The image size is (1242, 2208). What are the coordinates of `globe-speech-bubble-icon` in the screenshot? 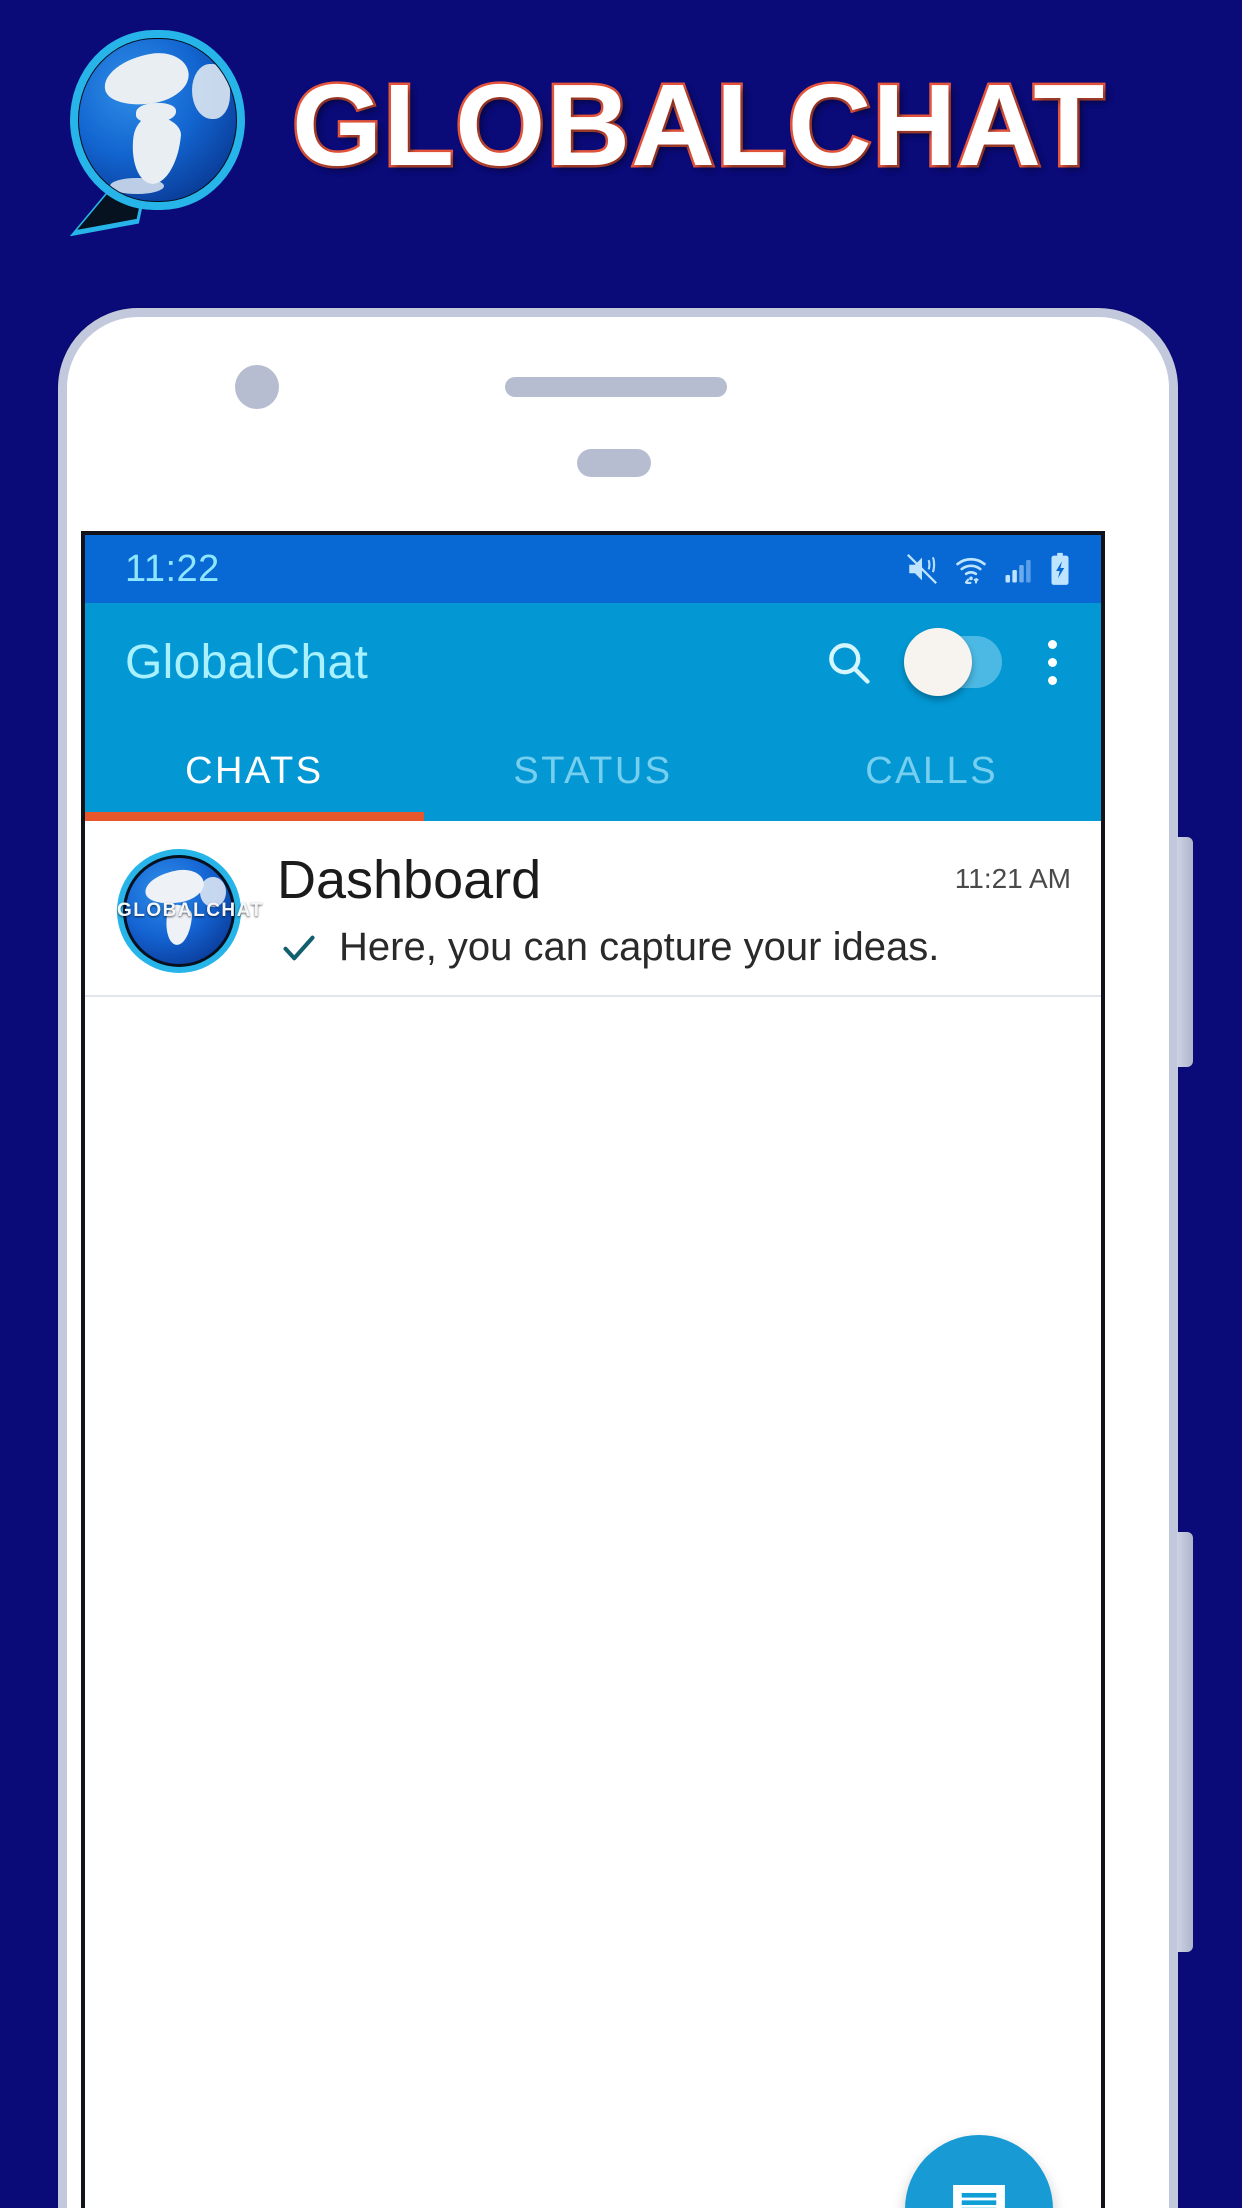 It's located at (155, 125).